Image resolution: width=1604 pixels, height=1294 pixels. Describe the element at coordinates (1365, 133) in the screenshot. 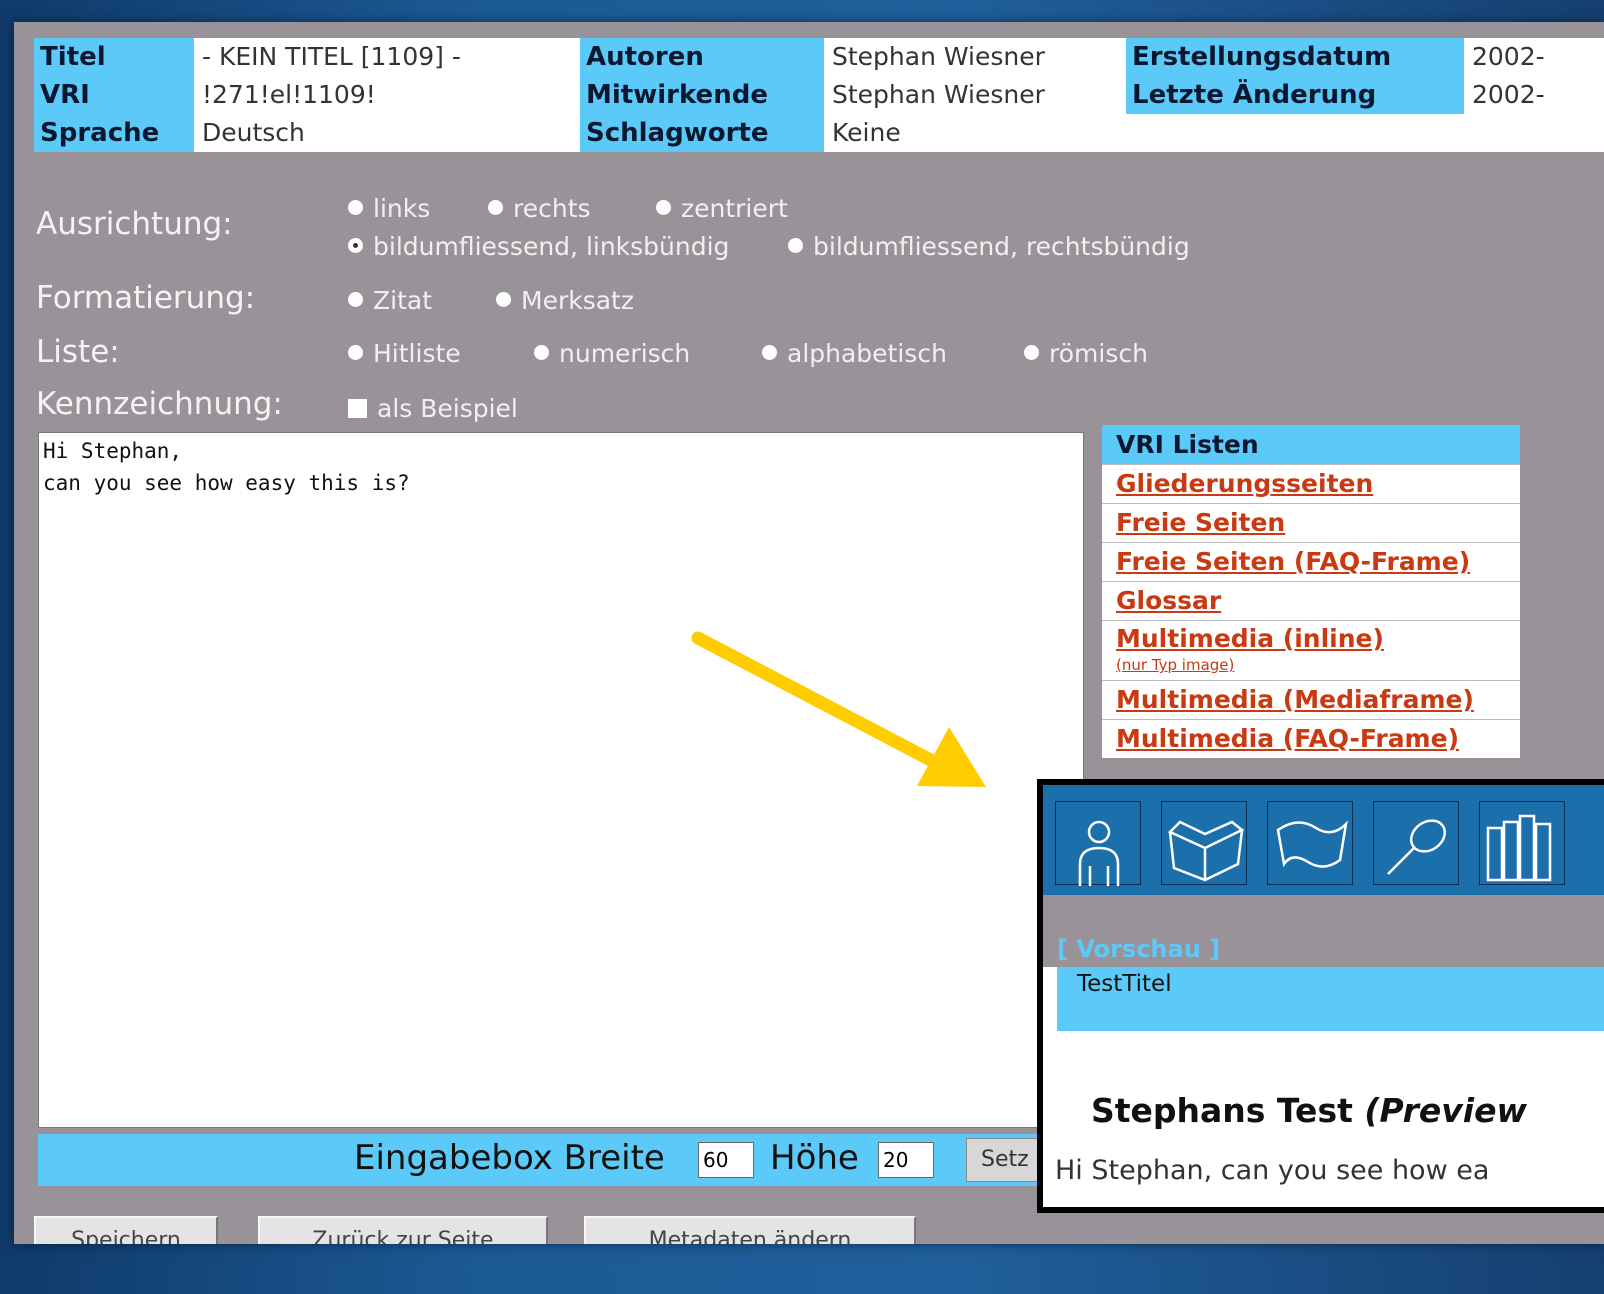

I see `metadata-blank` at that location.